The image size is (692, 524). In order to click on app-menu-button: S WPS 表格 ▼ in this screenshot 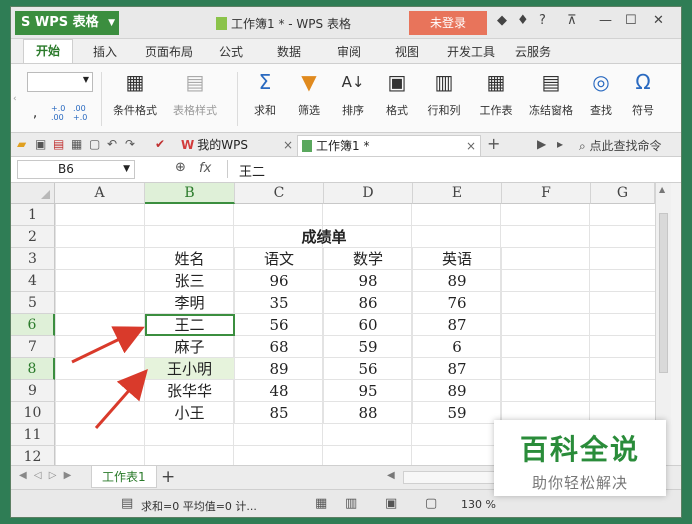, I will do `click(67, 23)`.